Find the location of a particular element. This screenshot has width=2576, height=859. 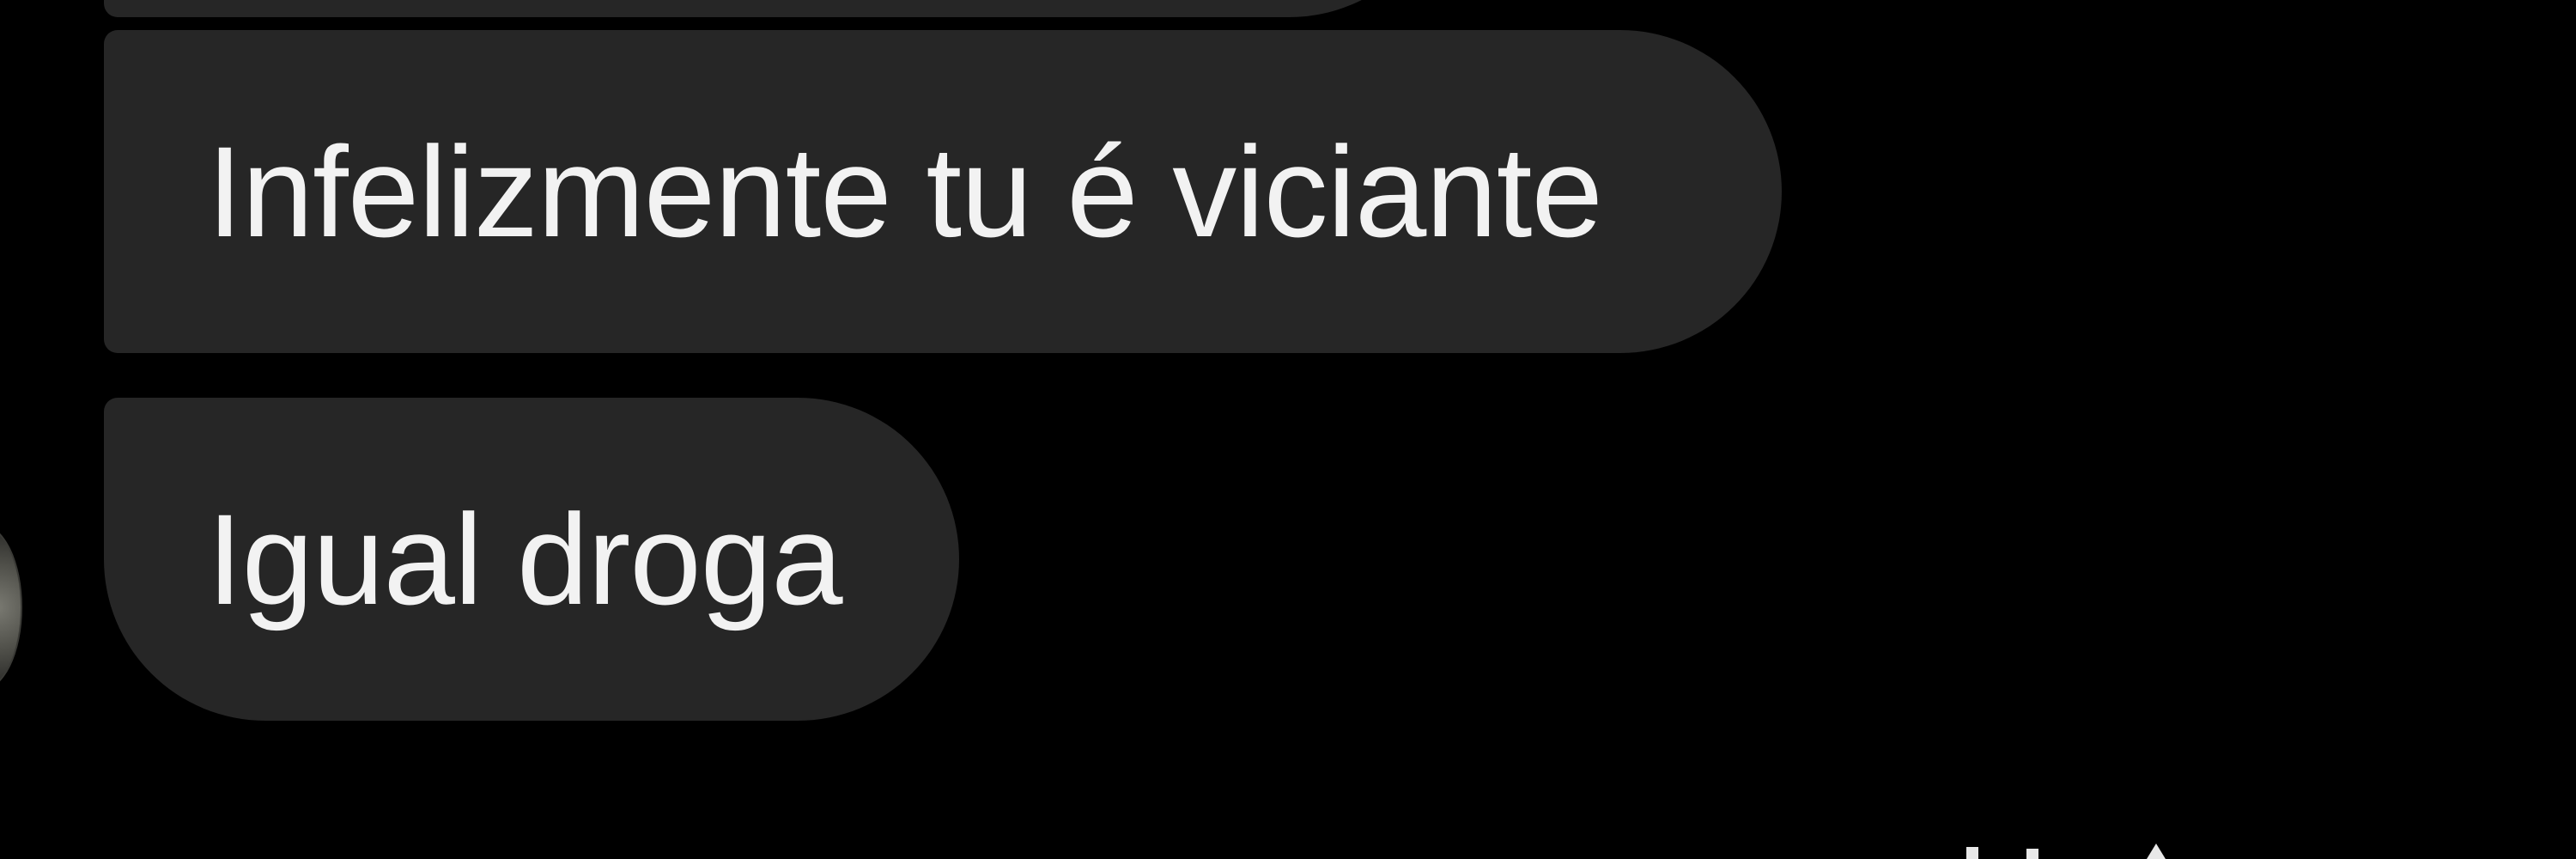

read-receipt-icon is located at coordinates (2069, 852).